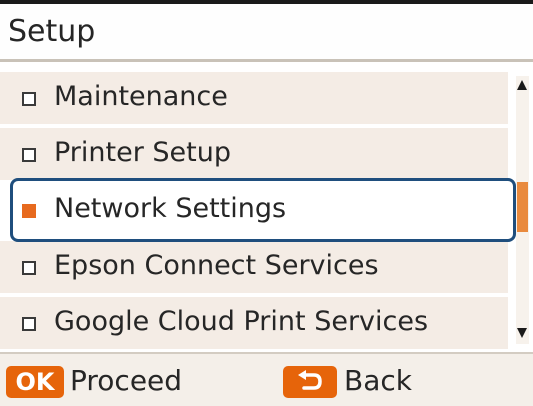 The width and height of the screenshot is (533, 406). What do you see at coordinates (378, 380) in the screenshot?
I see `back-label: Back` at bounding box center [378, 380].